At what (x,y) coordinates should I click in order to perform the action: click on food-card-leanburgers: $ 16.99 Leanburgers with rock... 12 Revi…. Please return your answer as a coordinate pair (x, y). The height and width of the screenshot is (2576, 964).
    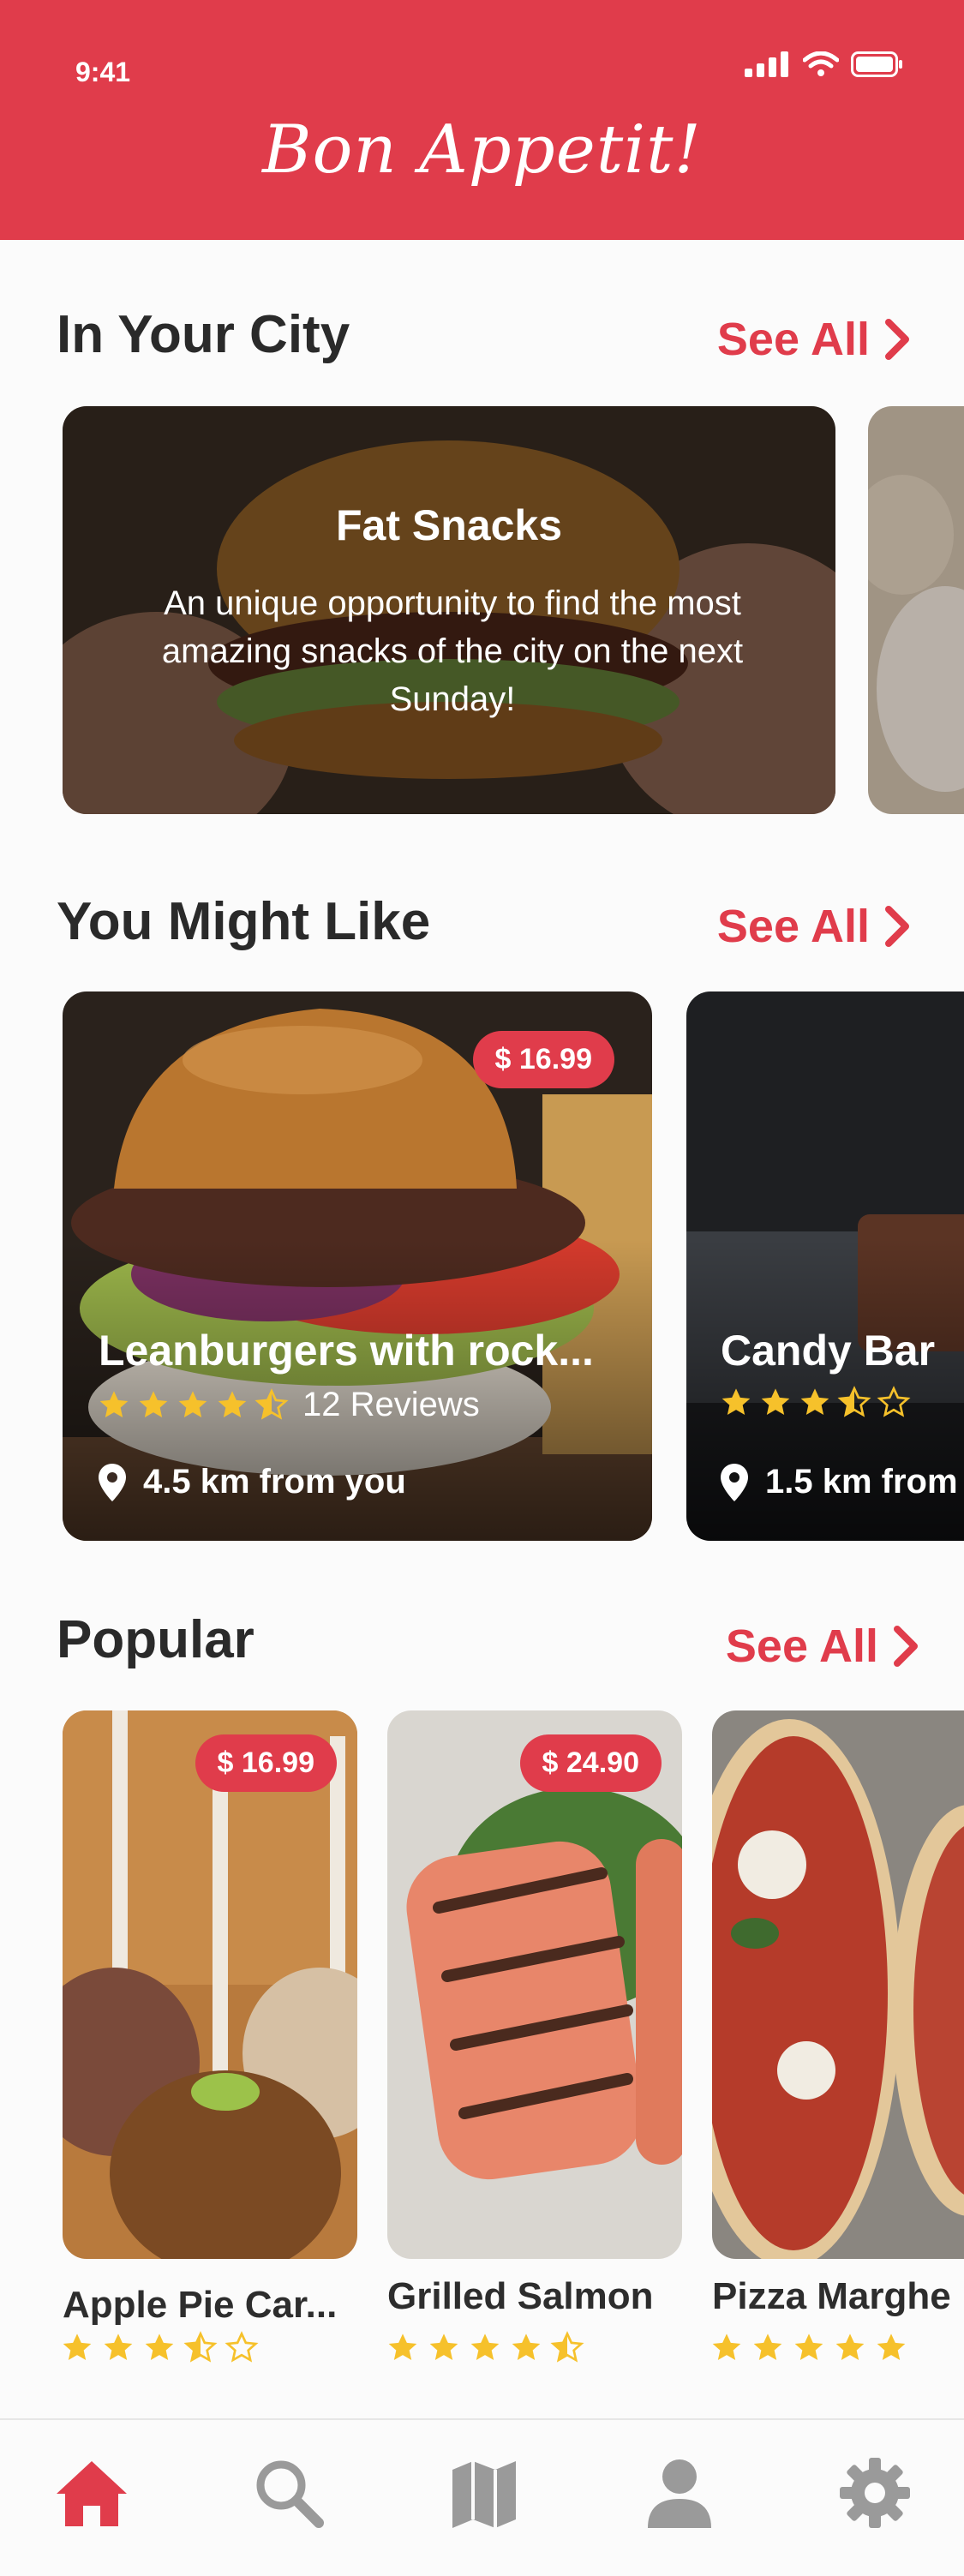
    Looking at the image, I should click on (357, 1266).